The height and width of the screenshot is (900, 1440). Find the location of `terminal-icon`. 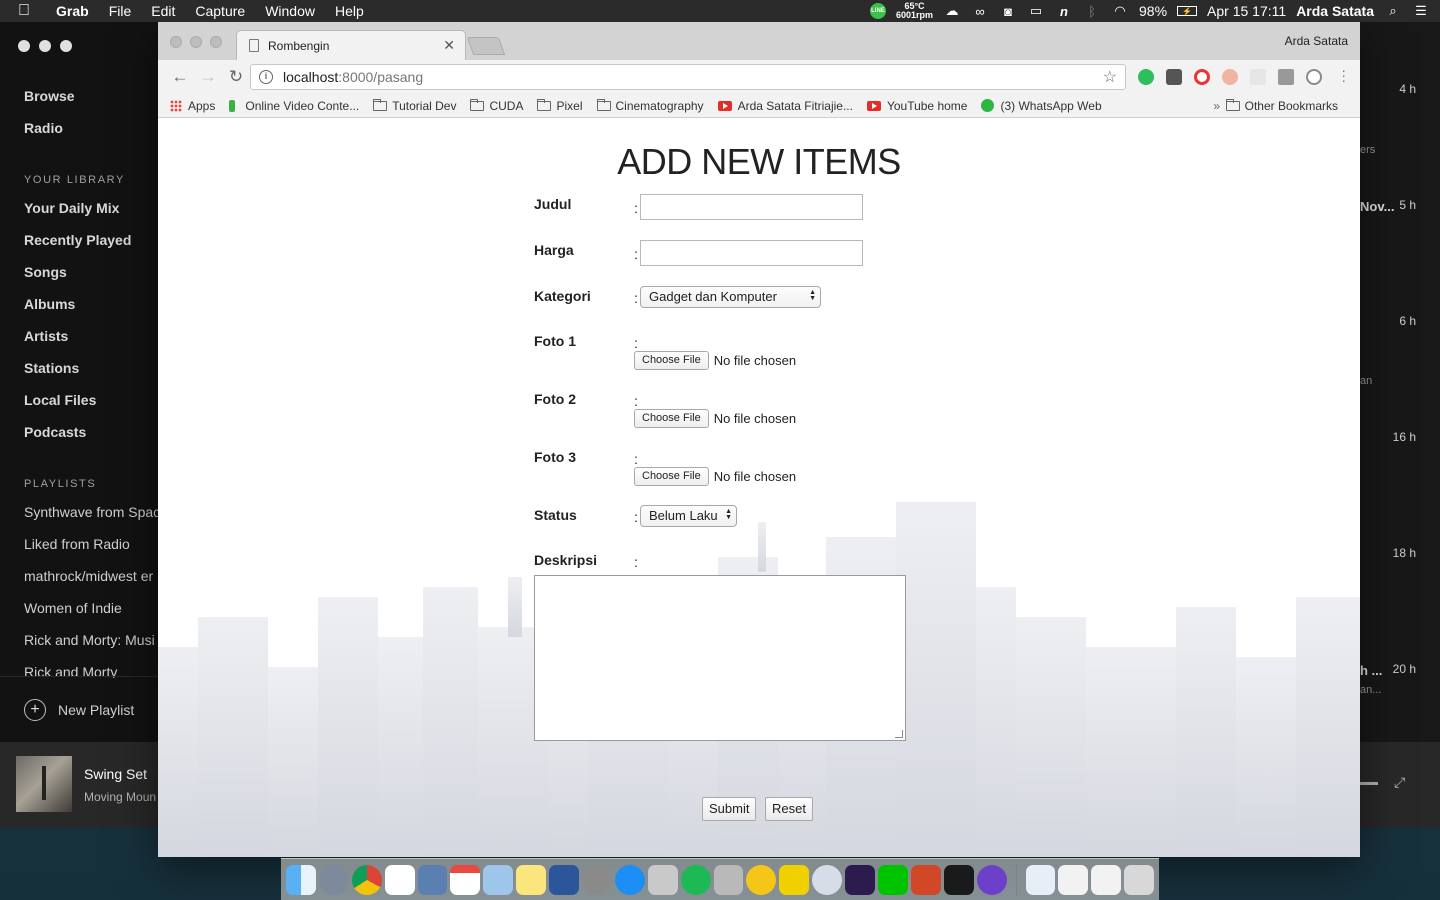

terminal-icon is located at coordinates (958, 879).